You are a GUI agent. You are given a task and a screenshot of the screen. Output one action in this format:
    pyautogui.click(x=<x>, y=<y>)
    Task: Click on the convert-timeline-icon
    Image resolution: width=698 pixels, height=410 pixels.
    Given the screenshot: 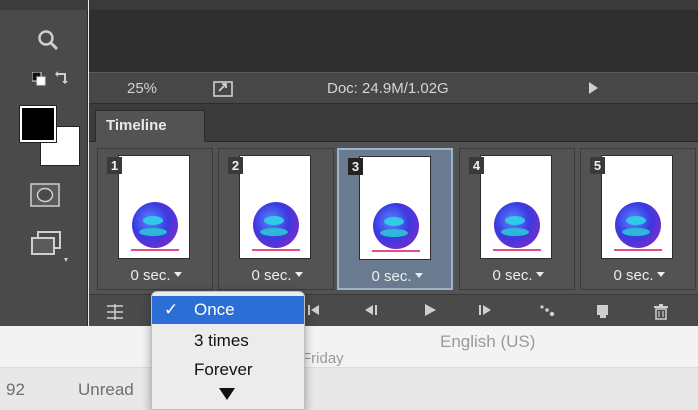 What is the action you would take?
    pyautogui.click(x=115, y=313)
    